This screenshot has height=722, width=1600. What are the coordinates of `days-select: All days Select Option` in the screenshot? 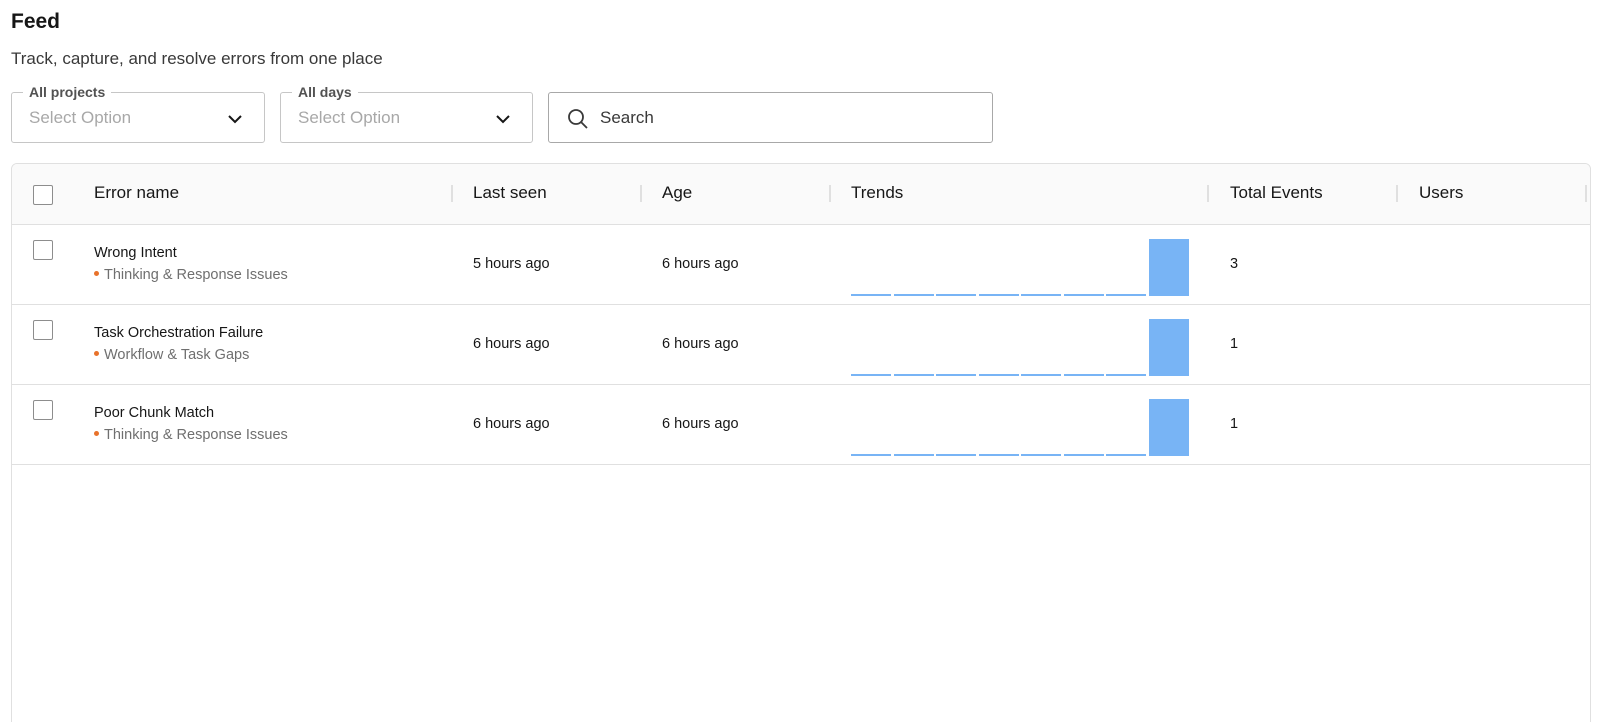 It's located at (406, 113).